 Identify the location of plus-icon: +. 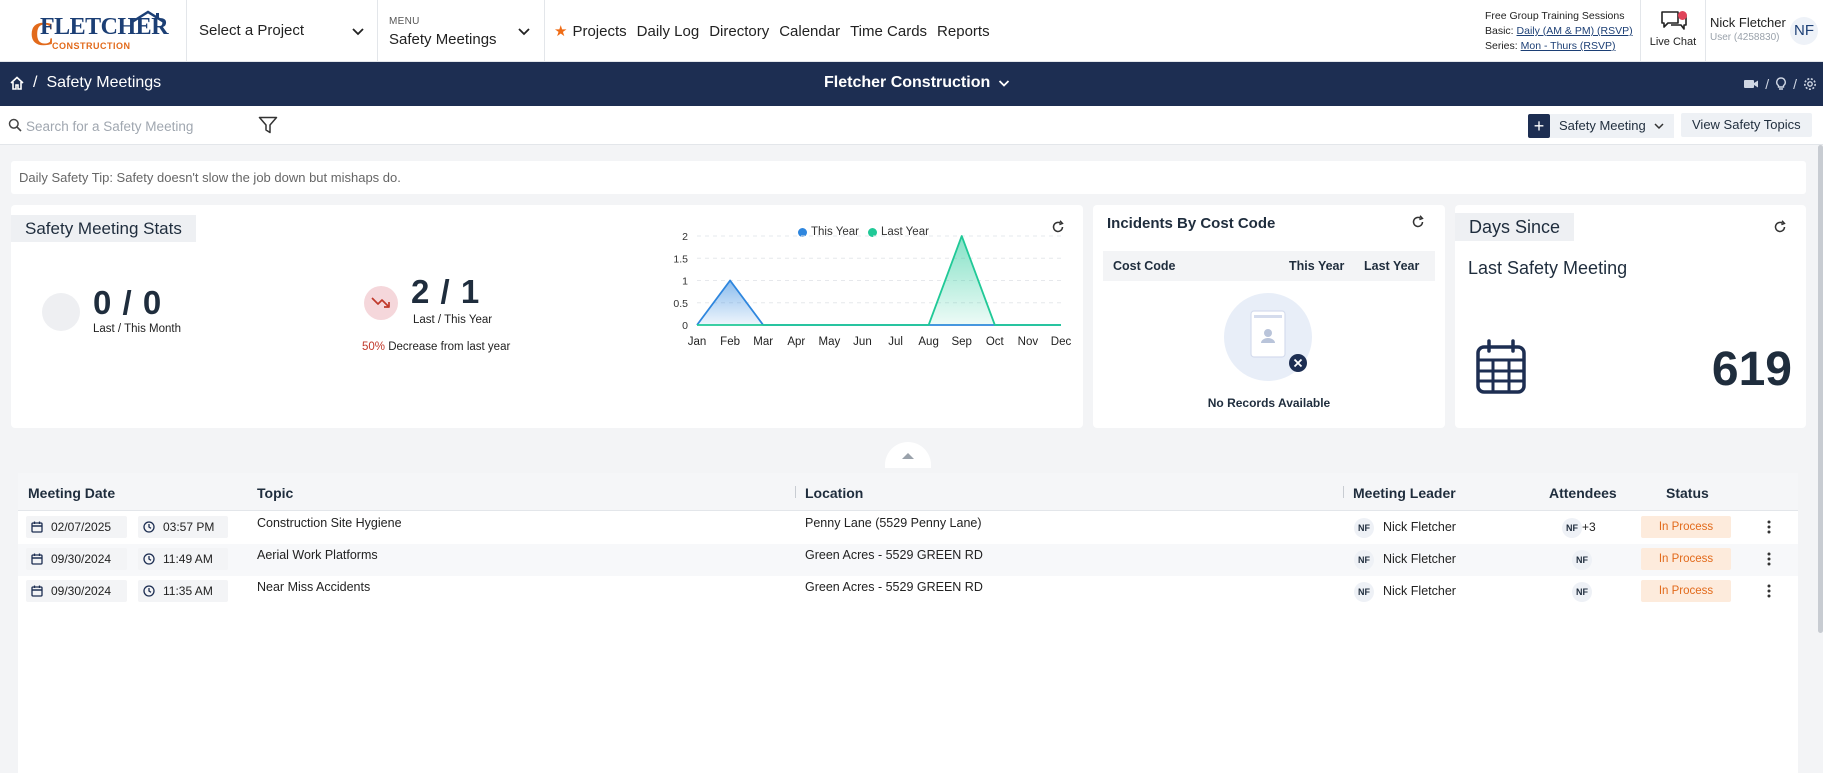
(1539, 125).